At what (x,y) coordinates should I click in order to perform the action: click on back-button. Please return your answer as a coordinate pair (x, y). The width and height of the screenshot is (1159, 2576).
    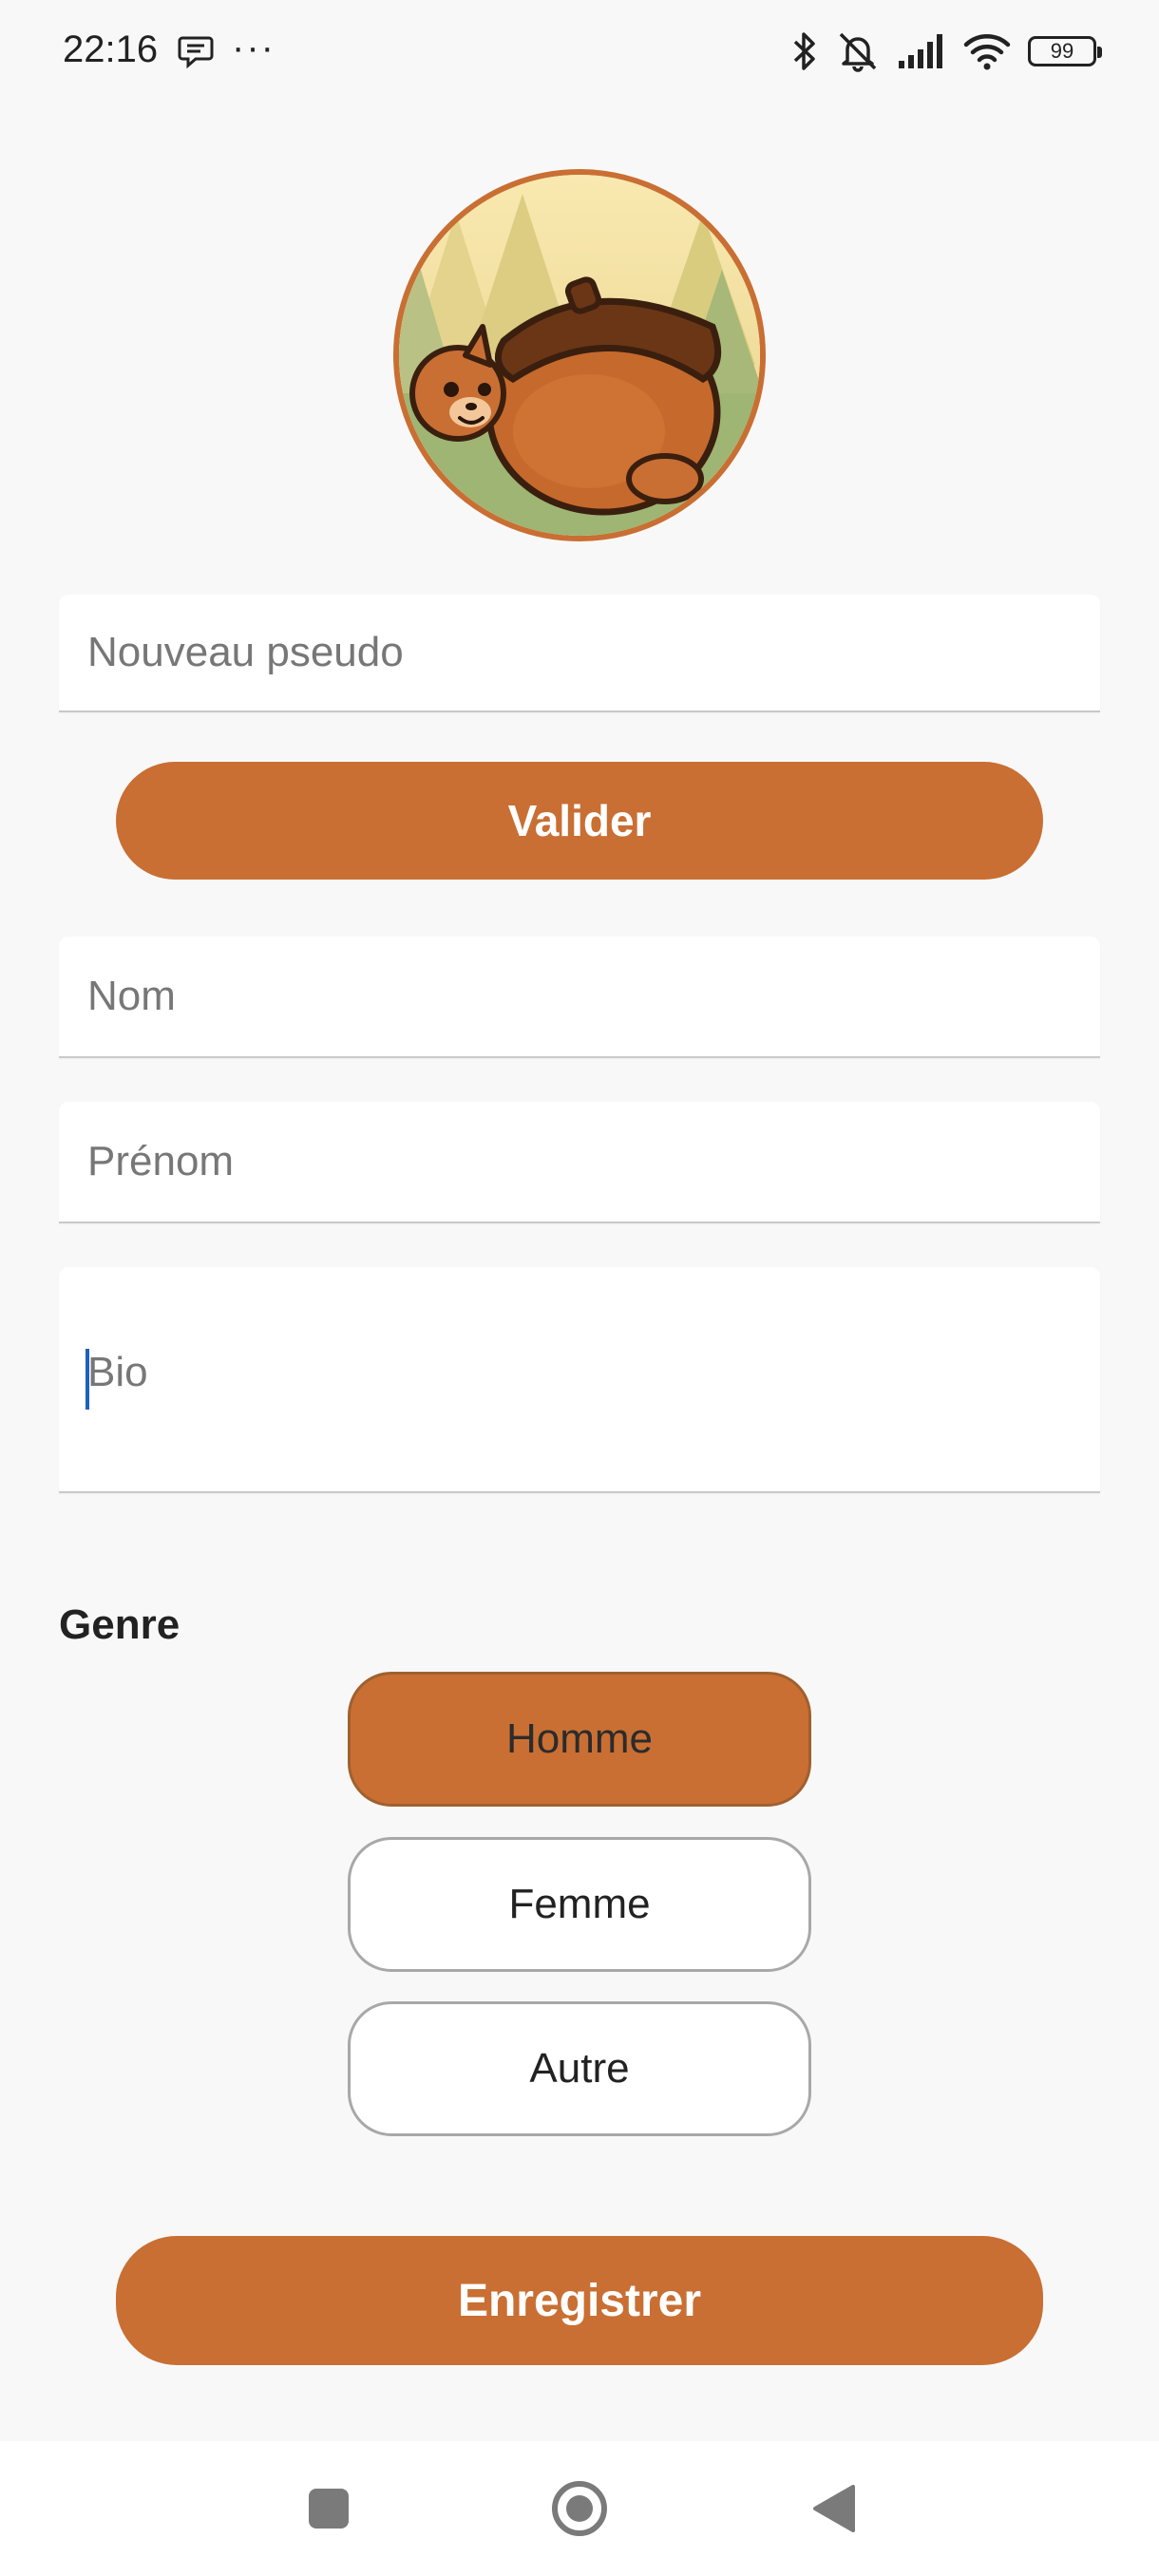
    Looking at the image, I should click on (834, 2508).